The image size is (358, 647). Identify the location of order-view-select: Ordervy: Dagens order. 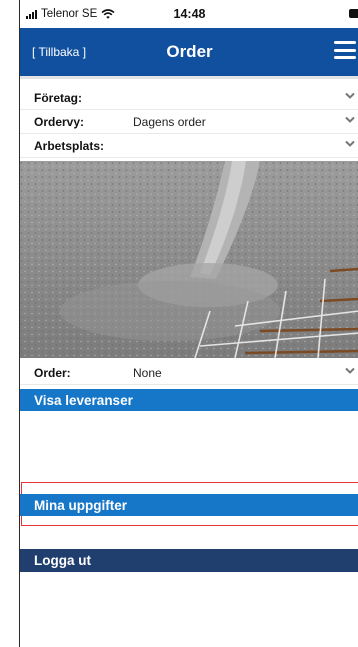
(189, 122).